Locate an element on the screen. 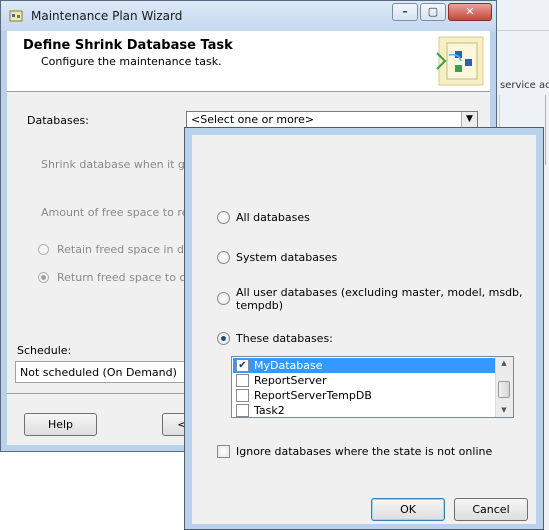 Image resolution: width=549 pixels, height=530 pixels. all-databases-label: All databases is located at coordinates (273, 217).